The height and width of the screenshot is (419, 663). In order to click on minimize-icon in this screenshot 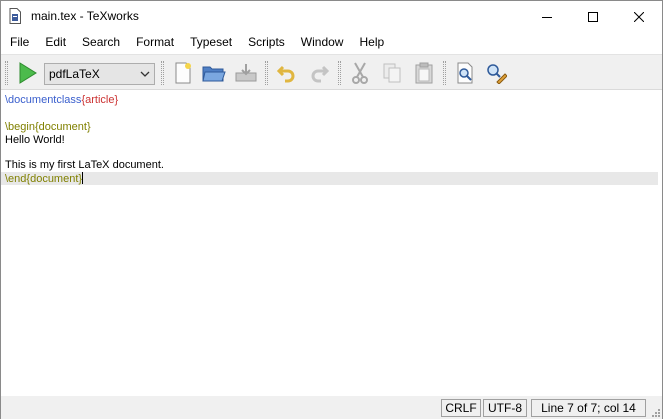, I will do `click(547, 17)`.